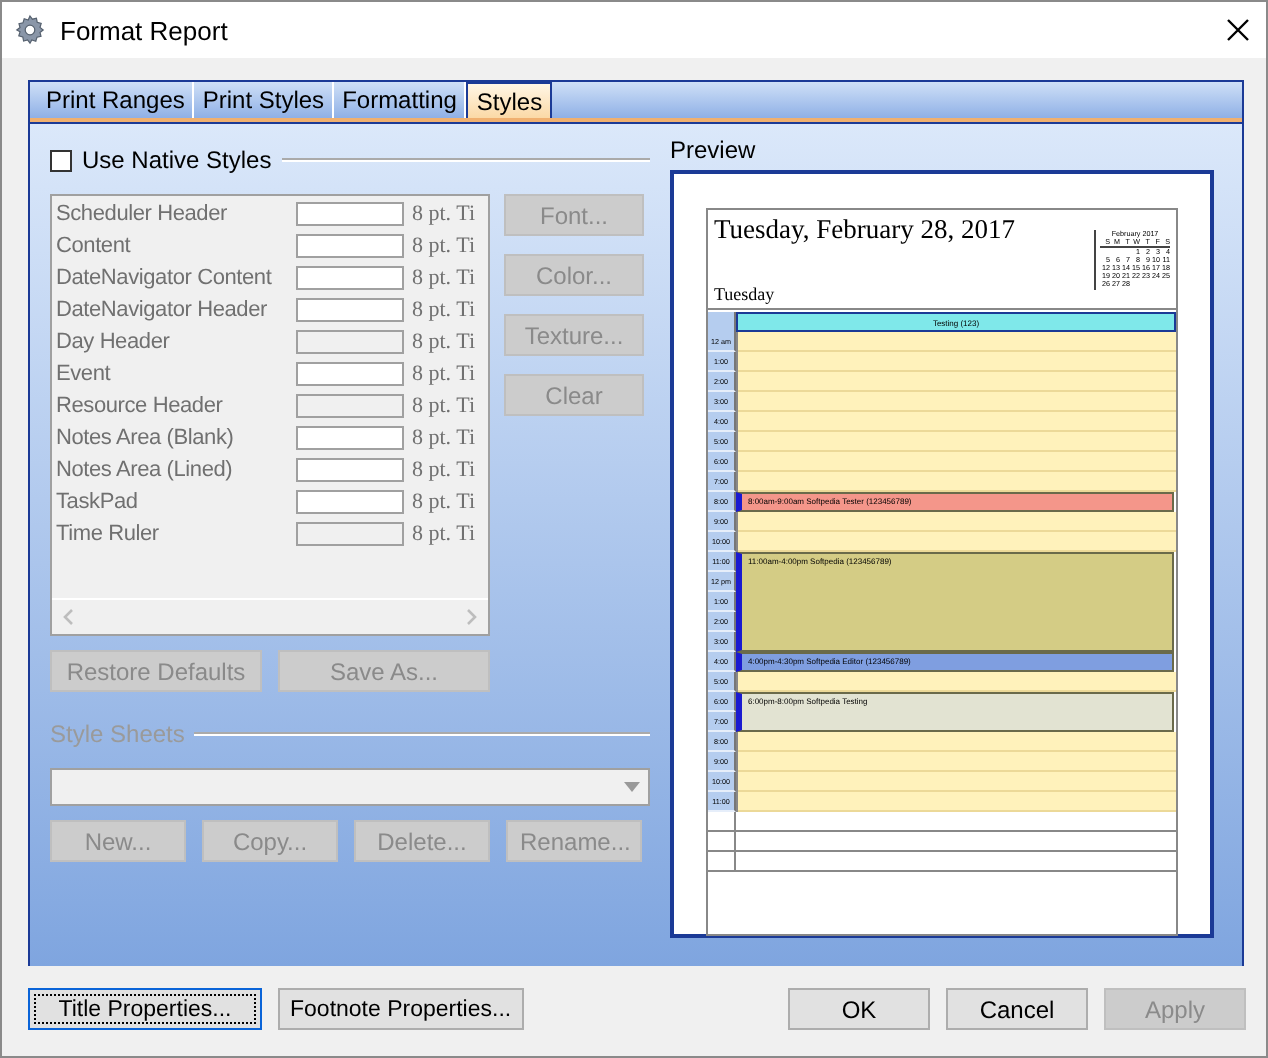 This screenshot has height=1058, width=1268. What do you see at coordinates (61, 160) in the screenshot?
I see `checkbox` at bounding box center [61, 160].